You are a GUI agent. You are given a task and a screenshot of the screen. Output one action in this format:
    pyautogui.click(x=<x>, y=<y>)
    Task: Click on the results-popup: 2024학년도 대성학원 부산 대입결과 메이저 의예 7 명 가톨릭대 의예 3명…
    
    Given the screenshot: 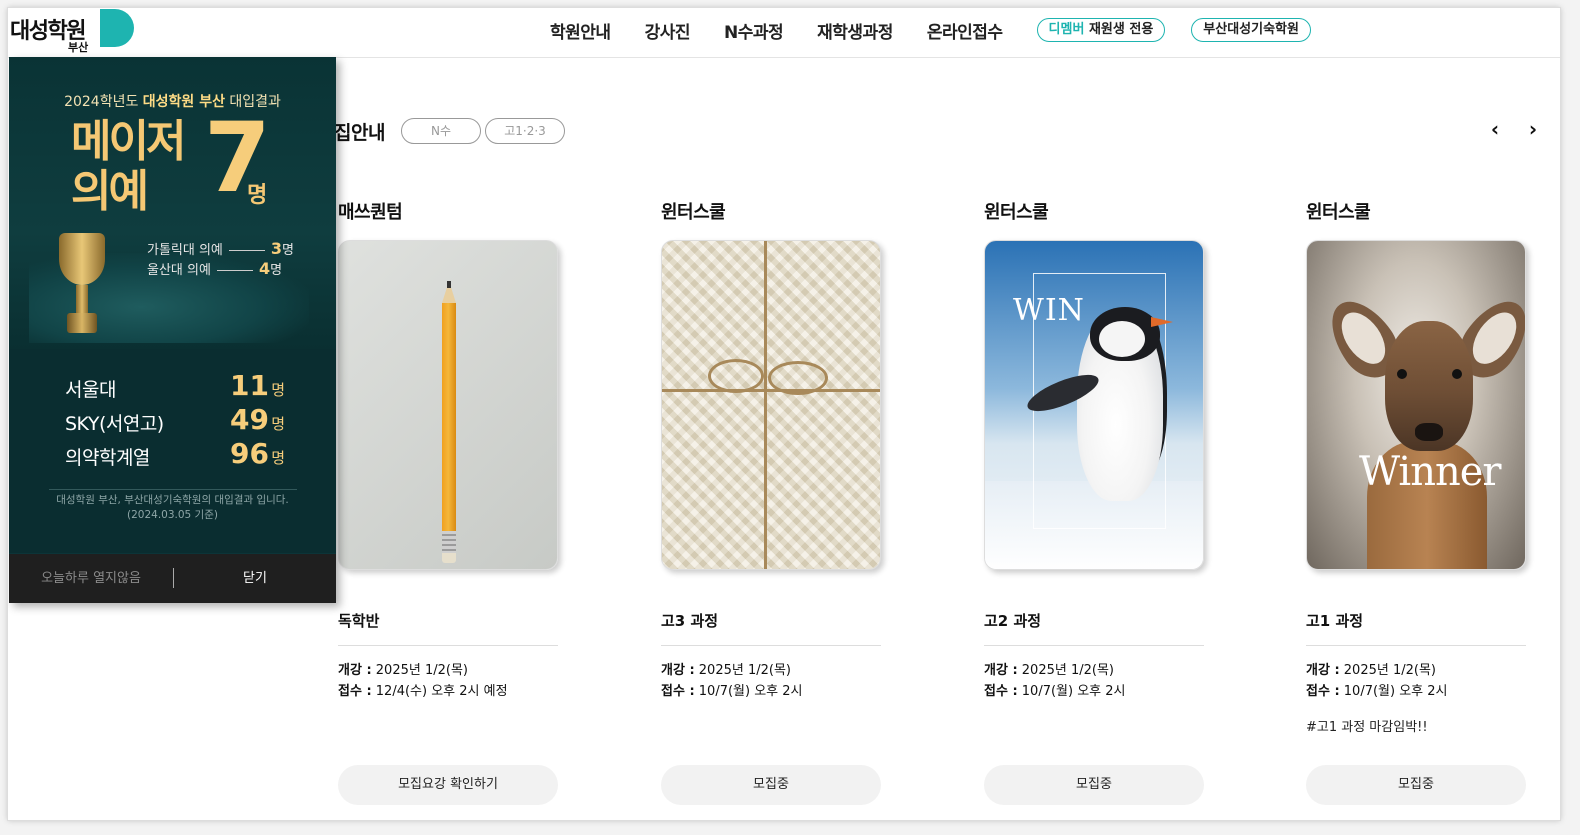 What is the action you would take?
    pyautogui.click(x=172, y=330)
    